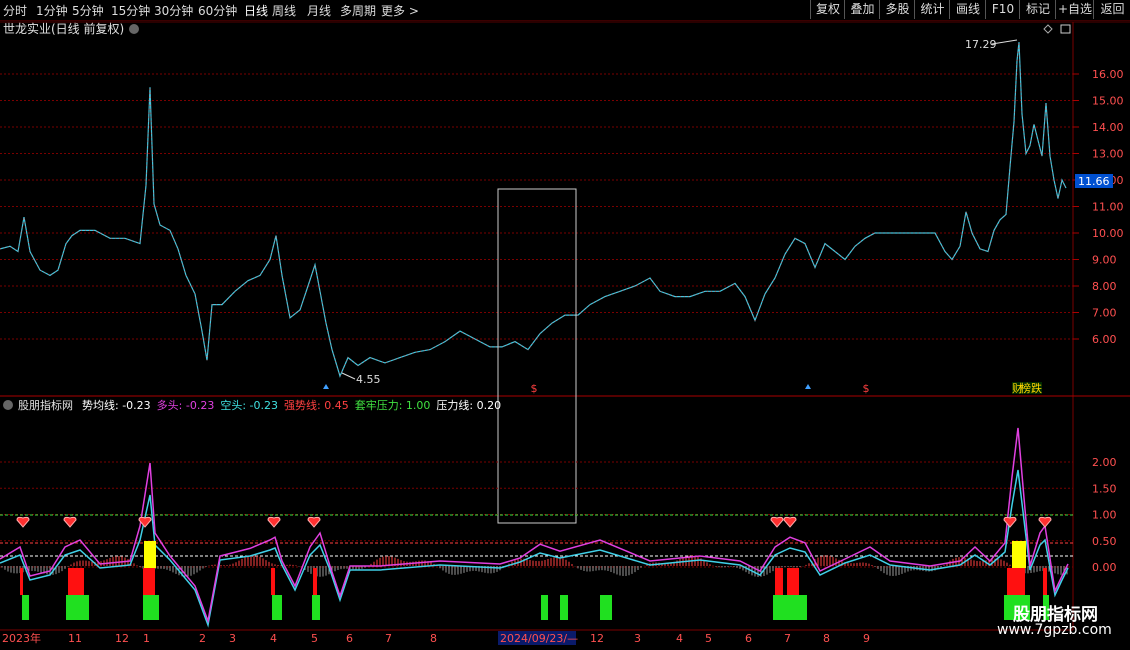 The image size is (1130, 650). Describe the element at coordinates (1108, 207) in the screenshot. I see `price-tick-label: 11.00` at that location.